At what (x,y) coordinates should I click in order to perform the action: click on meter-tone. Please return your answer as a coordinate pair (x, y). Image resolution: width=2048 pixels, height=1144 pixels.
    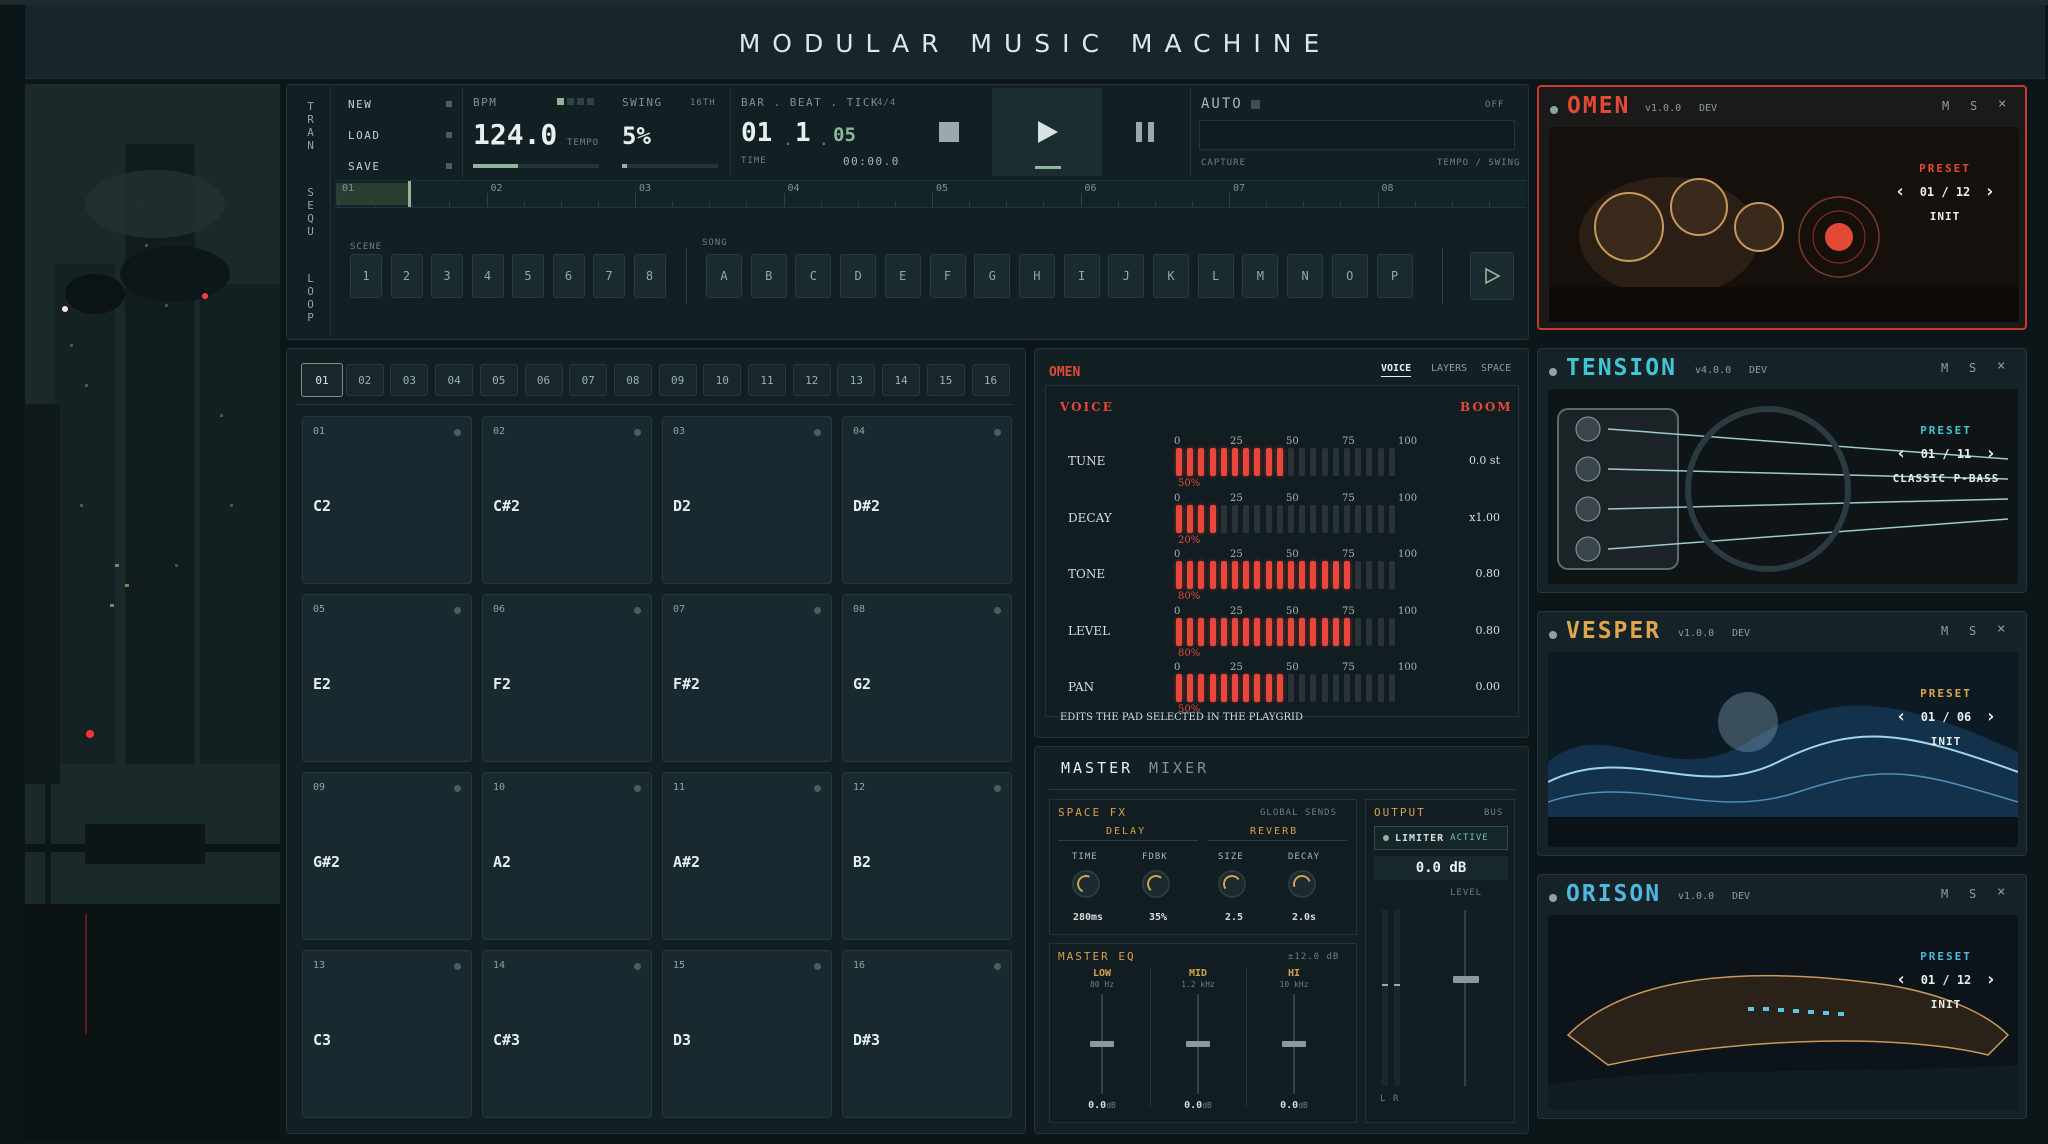
    Looking at the image, I should click on (1291, 576).